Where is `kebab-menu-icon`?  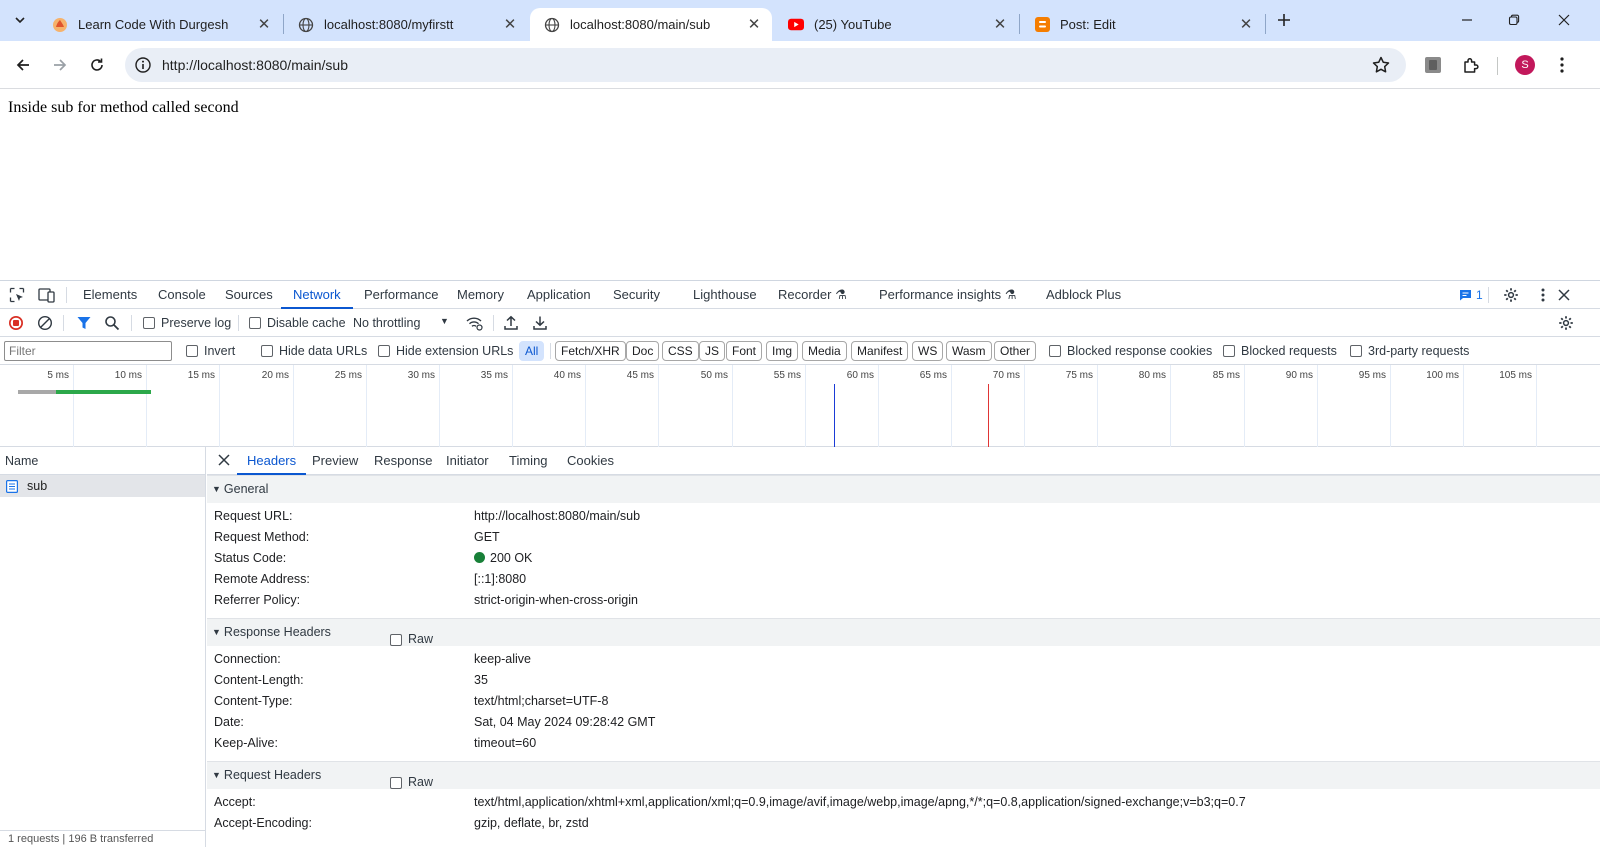 kebab-menu-icon is located at coordinates (1543, 295).